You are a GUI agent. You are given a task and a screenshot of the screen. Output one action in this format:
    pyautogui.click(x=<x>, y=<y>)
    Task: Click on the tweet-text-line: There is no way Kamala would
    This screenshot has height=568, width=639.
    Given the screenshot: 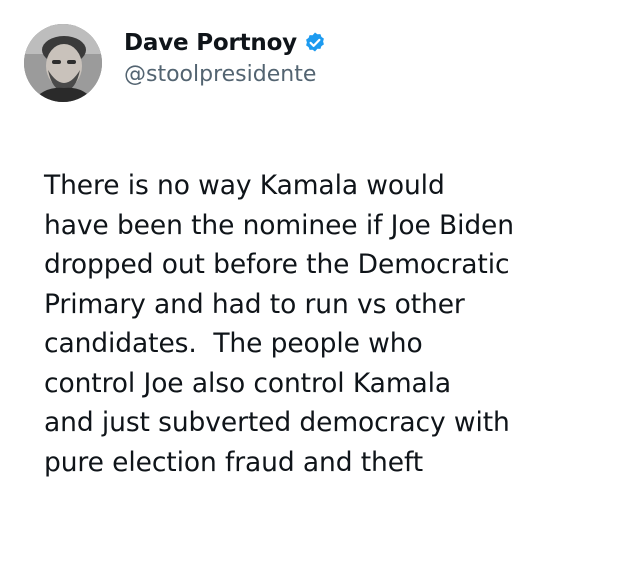 What is the action you would take?
    pyautogui.click(x=244, y=185)
    